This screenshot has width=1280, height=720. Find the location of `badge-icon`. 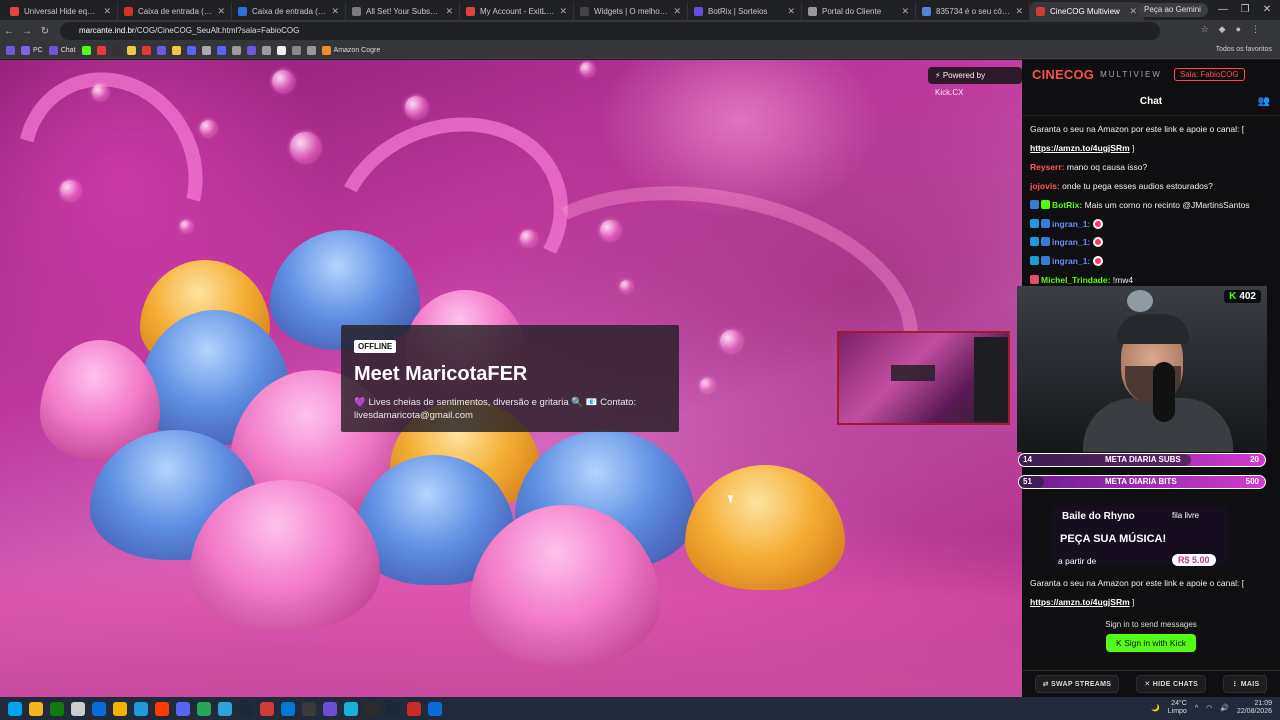

badge-icon is located at coordinates (1034, 223).